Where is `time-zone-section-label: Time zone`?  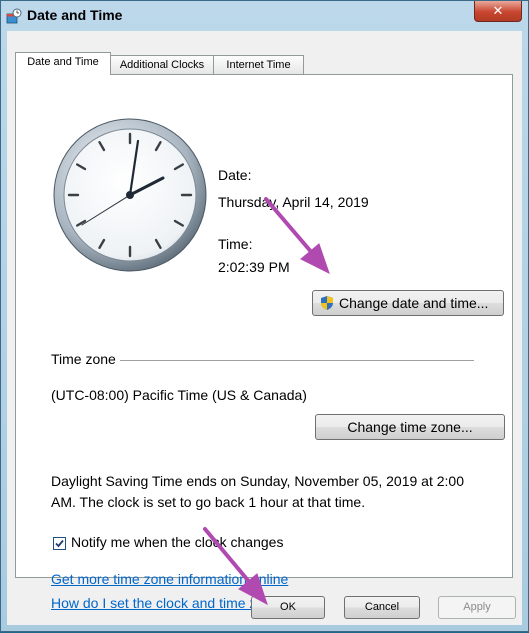 time-zone-section-label: Time zone is located at coordinates (83, 359).